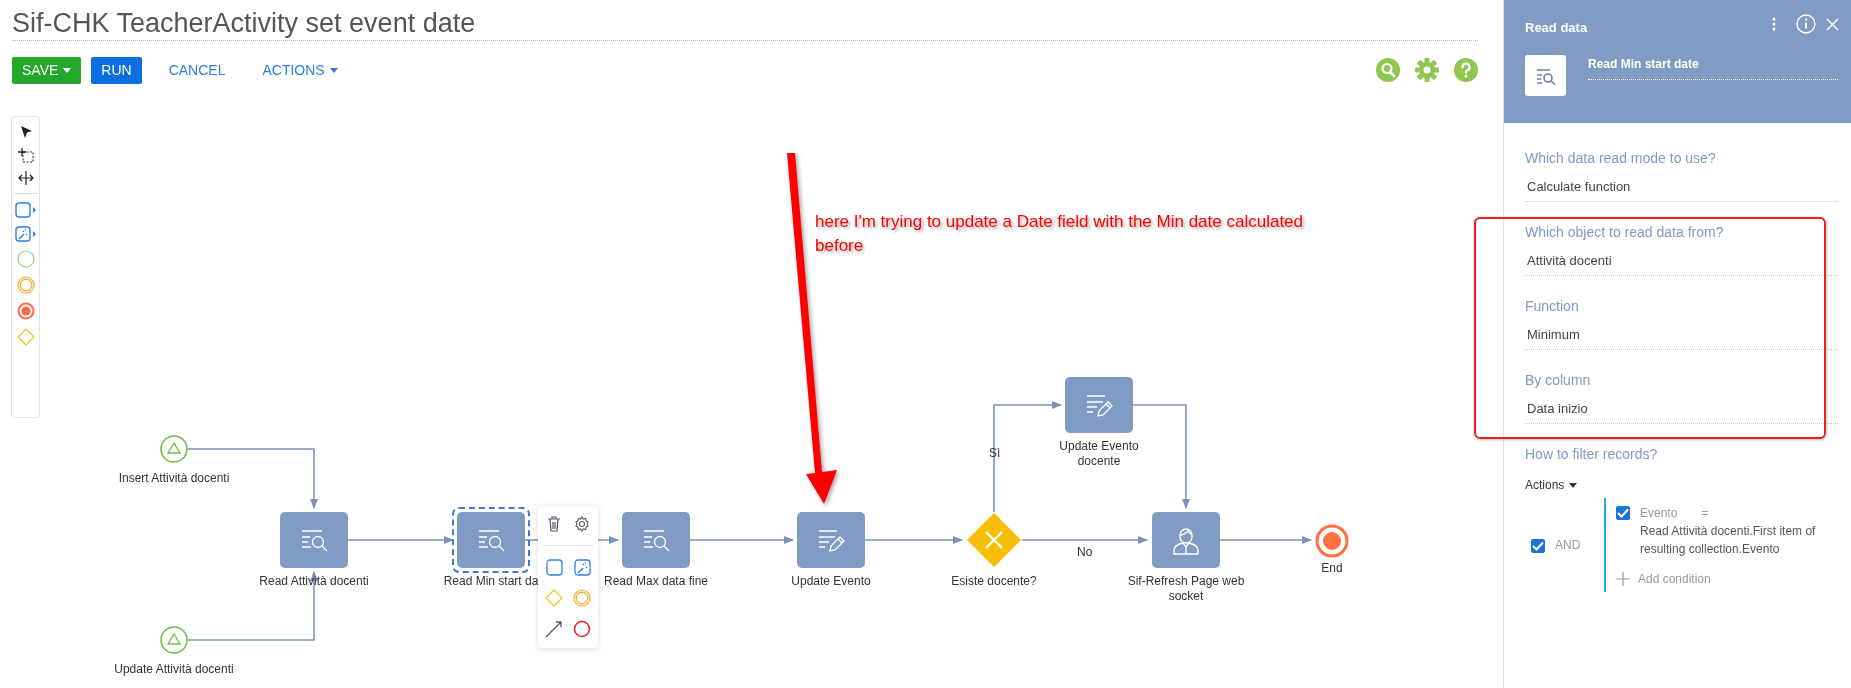 This screenshot has height=688, width=1851. Describe the element at coordinates (1832, 24) in the screenshot. I see `close-icon` at that location.